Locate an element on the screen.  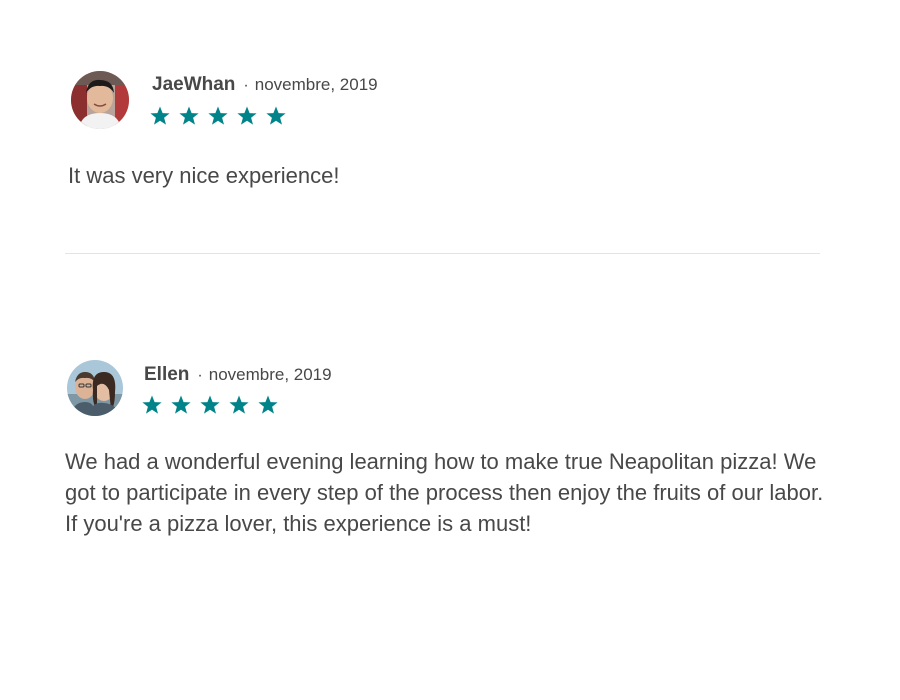
couple-photo-icon is located at coordinates (95, 388).